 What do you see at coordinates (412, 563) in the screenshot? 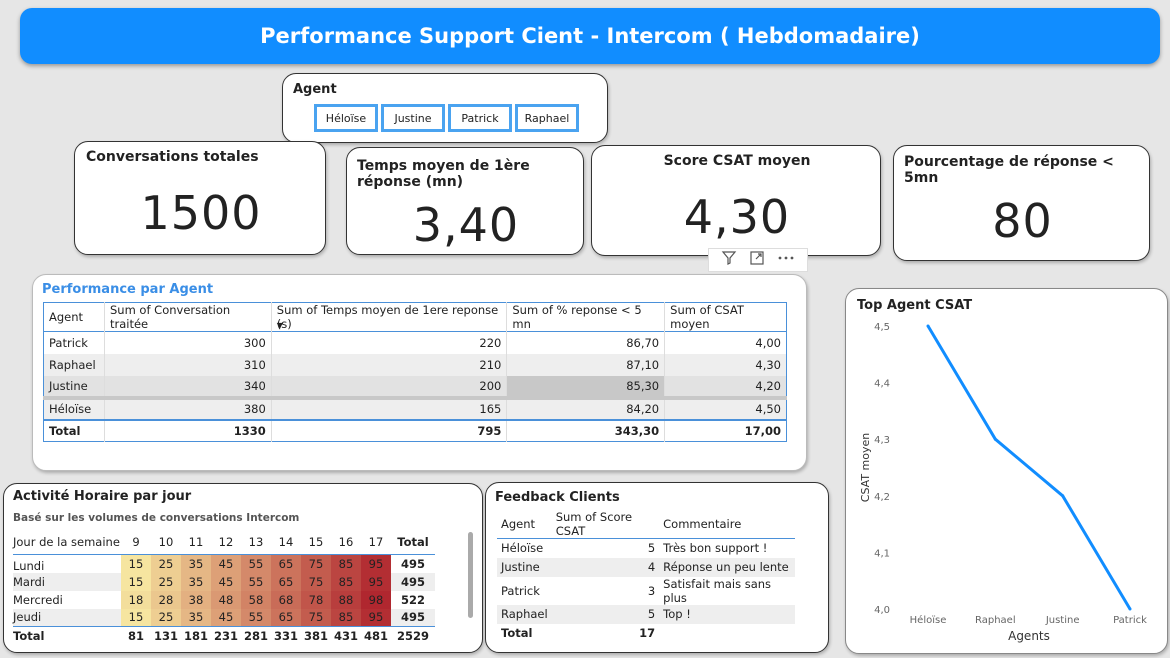
I see `row-total: 495` at bounding box center [412, 563].